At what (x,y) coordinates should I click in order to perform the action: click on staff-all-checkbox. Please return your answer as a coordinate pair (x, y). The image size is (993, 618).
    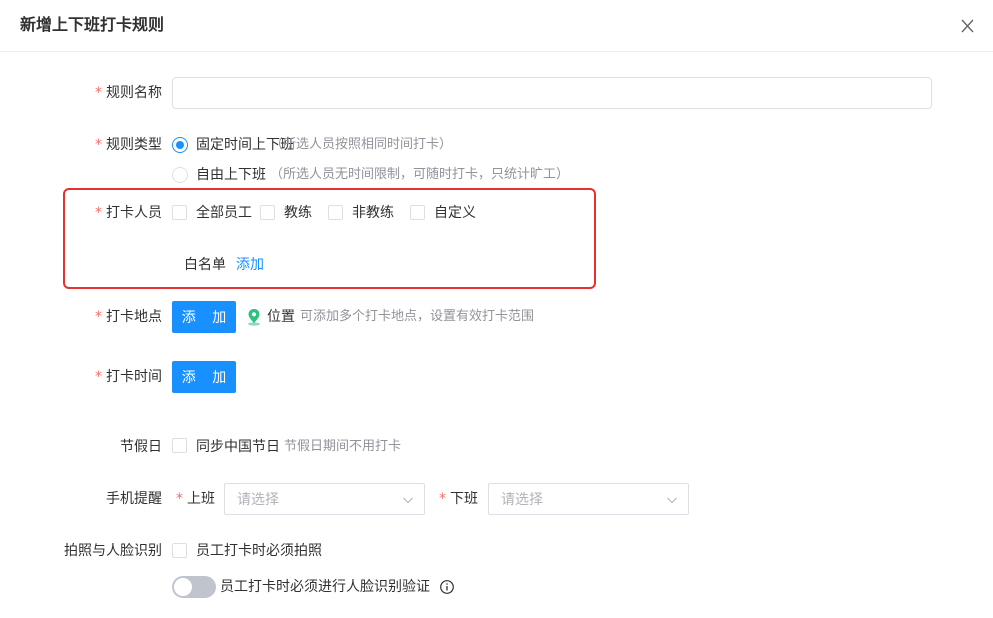
    Looking at the image, I should click on (179, 212).